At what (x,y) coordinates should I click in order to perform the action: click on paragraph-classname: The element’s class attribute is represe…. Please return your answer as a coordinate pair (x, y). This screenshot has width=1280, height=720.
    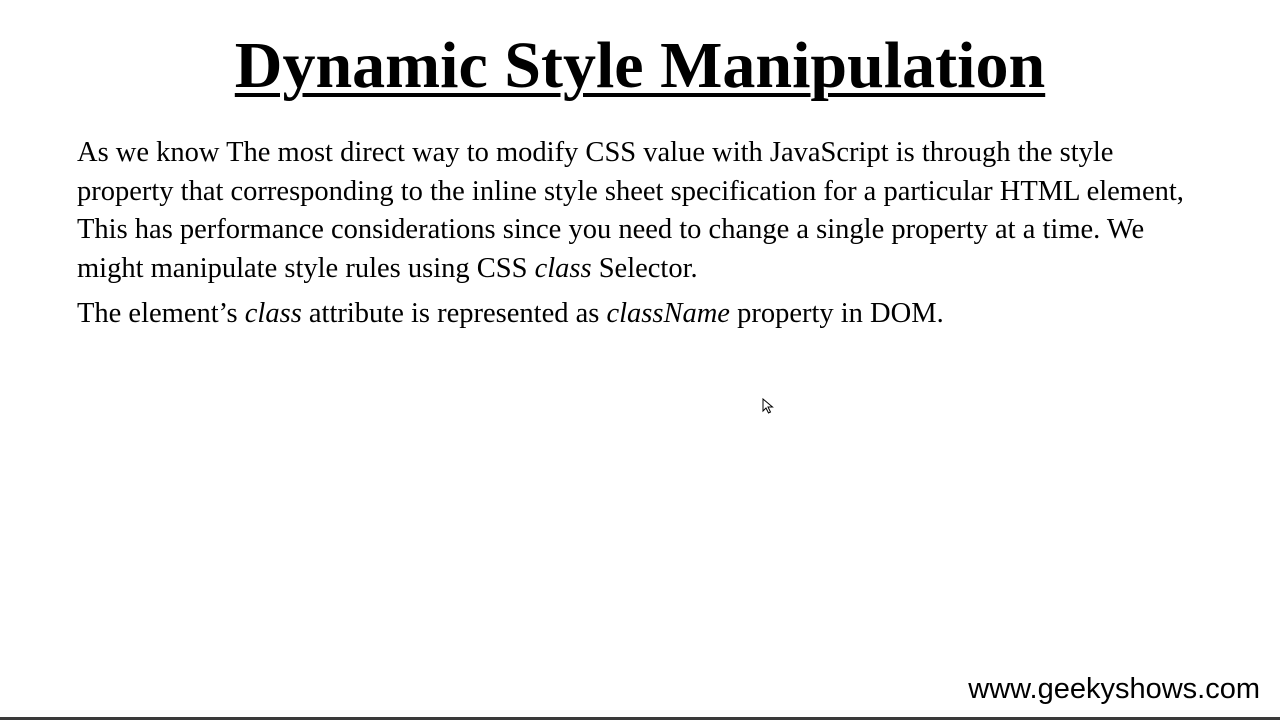
    Looking at the image, I should click on (642, 314).